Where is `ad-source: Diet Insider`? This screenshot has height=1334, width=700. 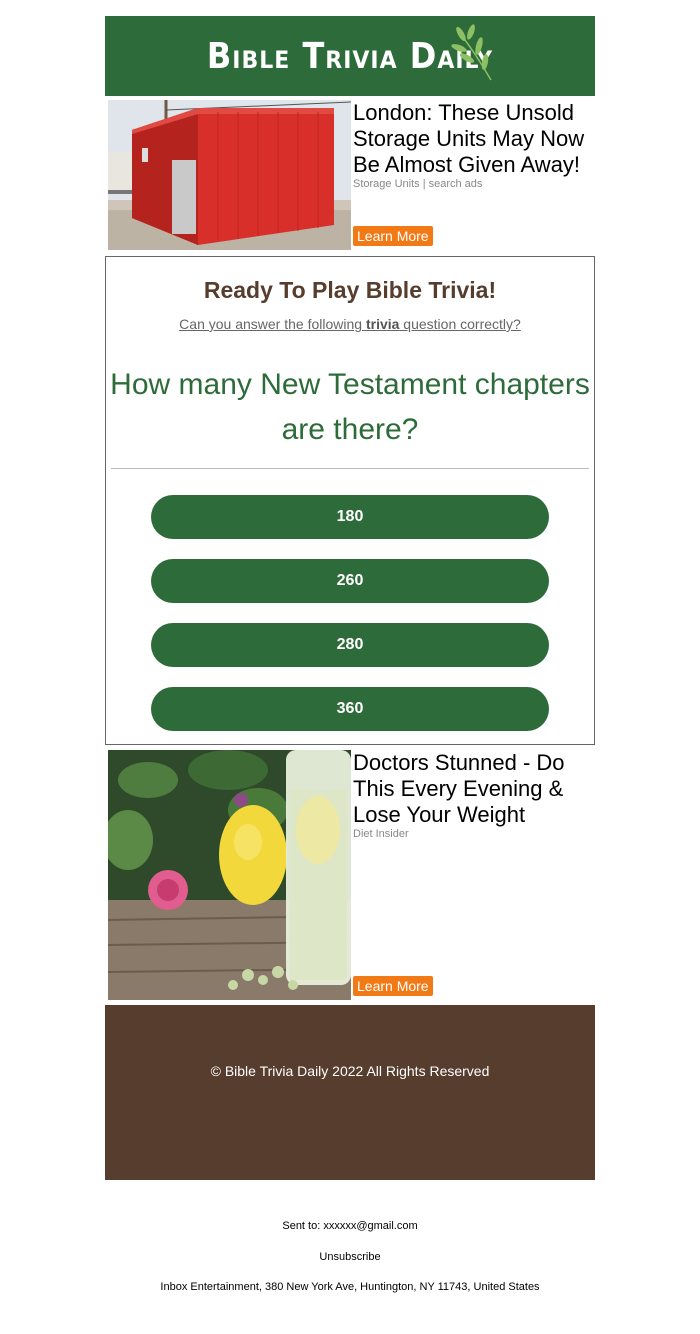 ad-source: Diet Insider is located at coordinates (381, 834).